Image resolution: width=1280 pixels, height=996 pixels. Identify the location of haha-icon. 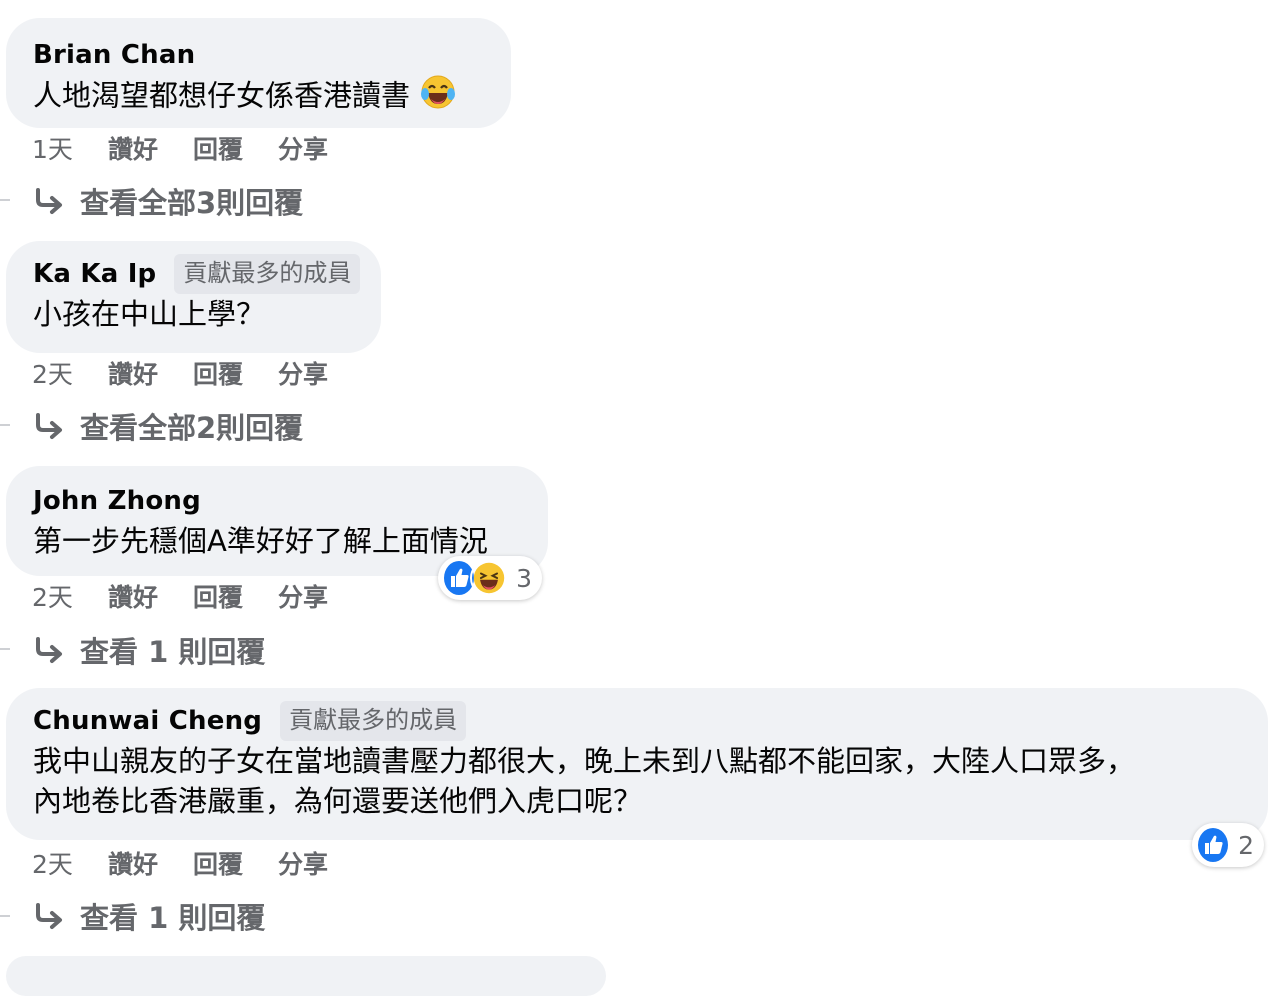
(489, 578).